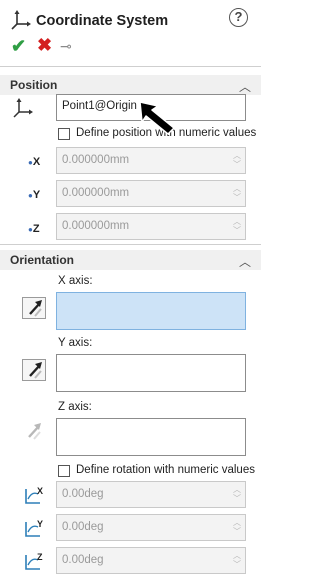  Describe the element at coordinates (40, 557) in the screenshot. I see `svg-text: Z` at that location.